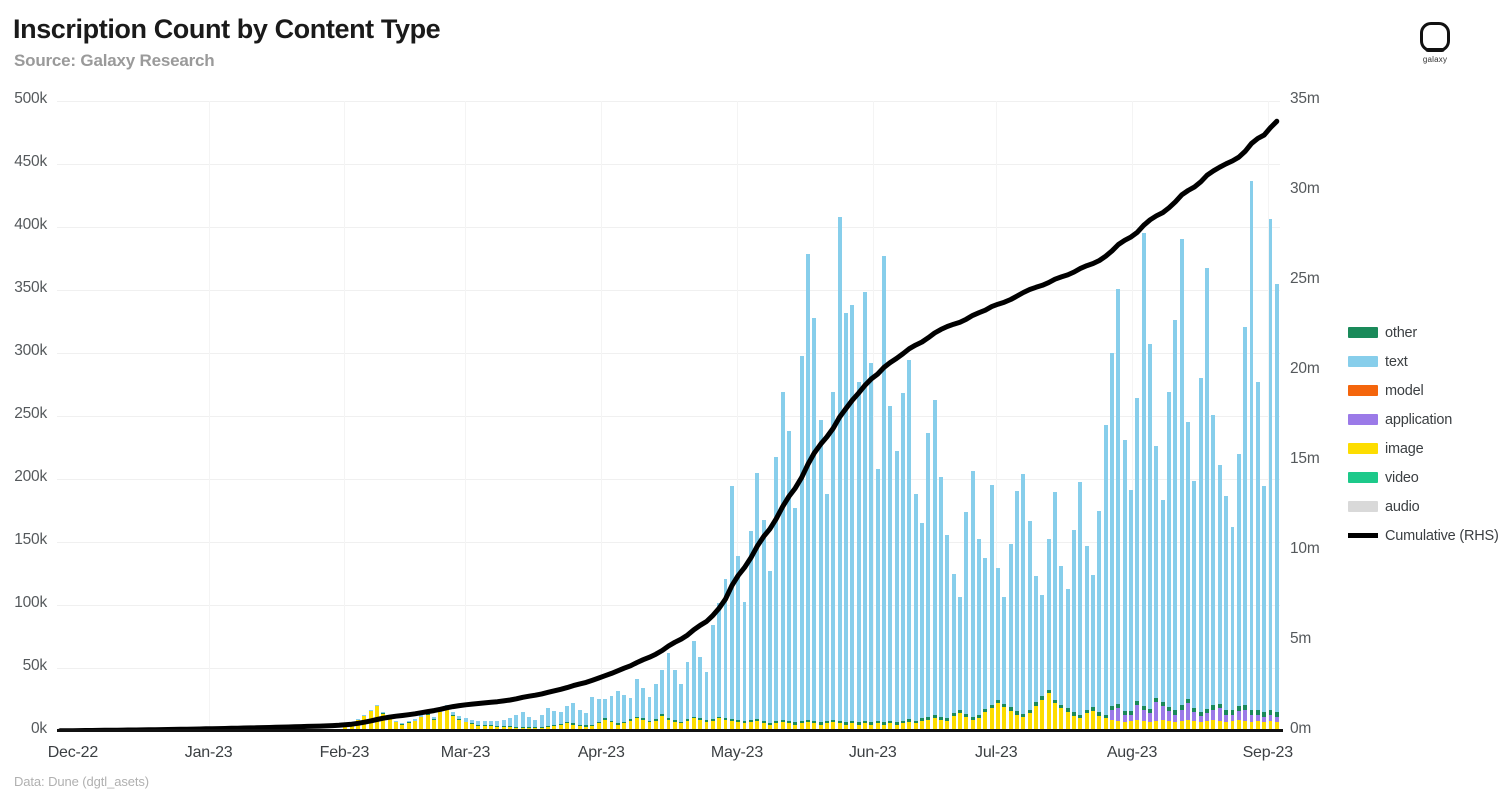  What do you see at coordinates (1305, 458) in the screenshot?
I see `y-axis-right-tick: 15m` at bounding box center [1305, 458].